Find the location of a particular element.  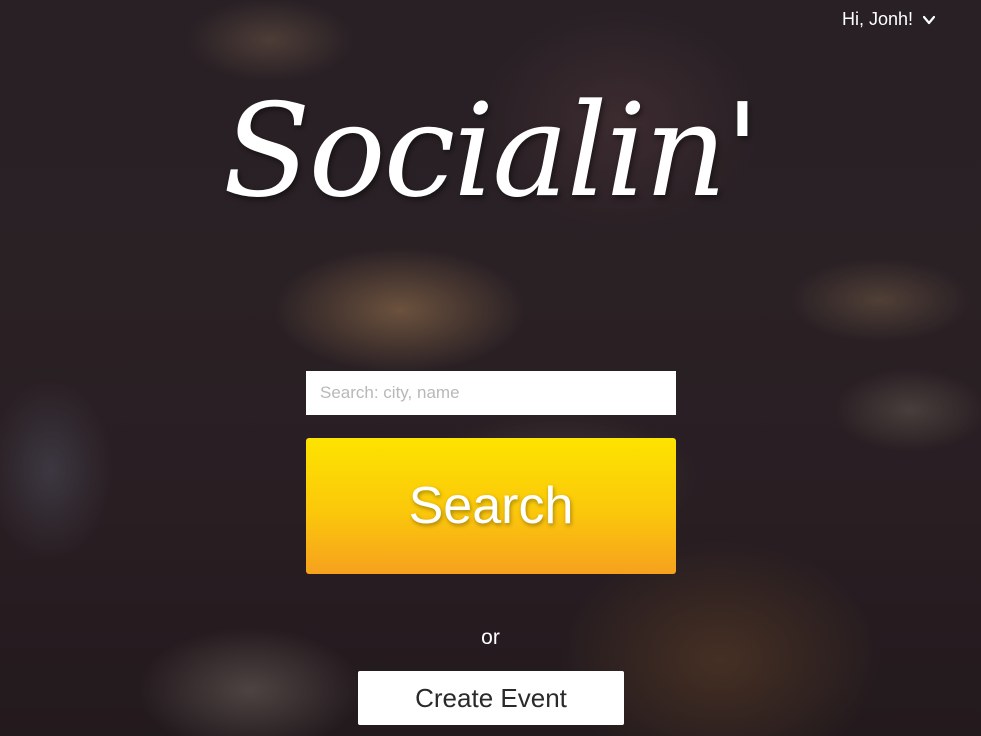

chevron-down-icon is located at coordinates (929, 19).